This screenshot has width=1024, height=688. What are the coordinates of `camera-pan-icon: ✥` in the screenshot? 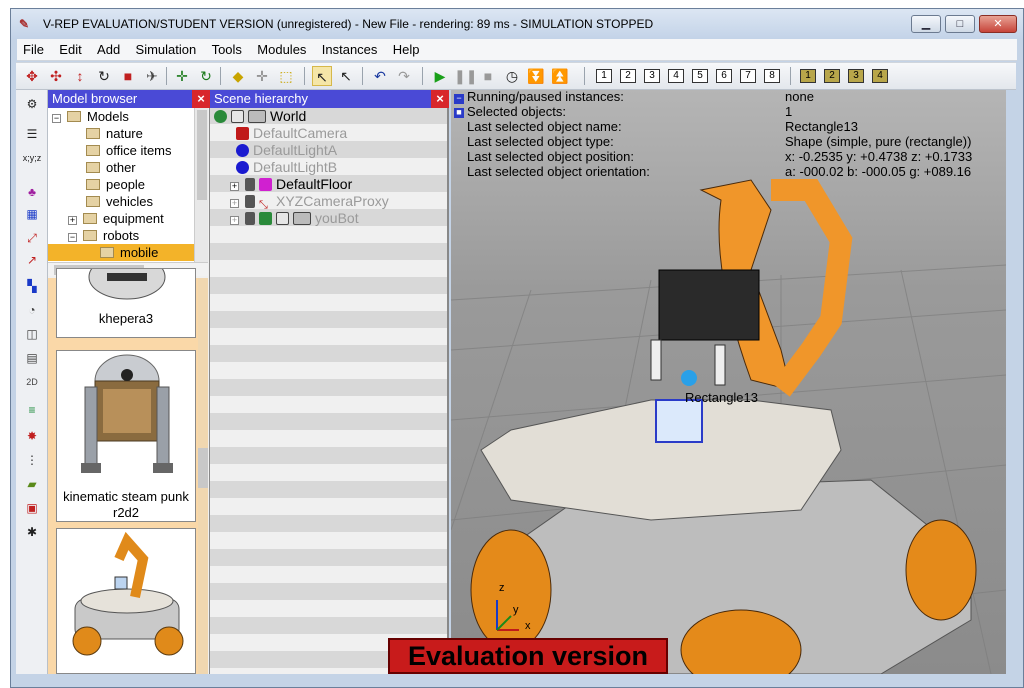 It's located at (32, 76).